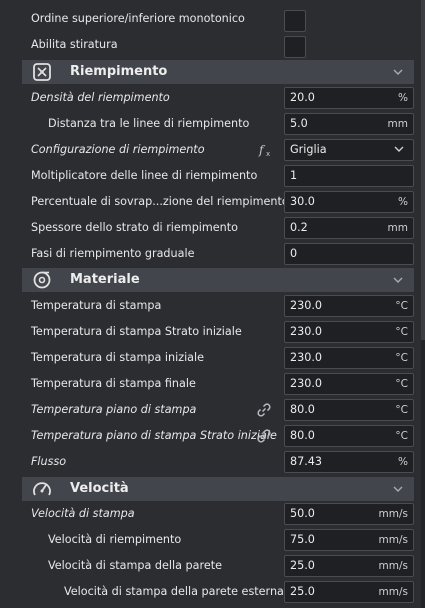 This screenshot has height=608, width=425. I want to click on print-temperature-initial-layer-input: 230.0 °C, so click(349, 332).